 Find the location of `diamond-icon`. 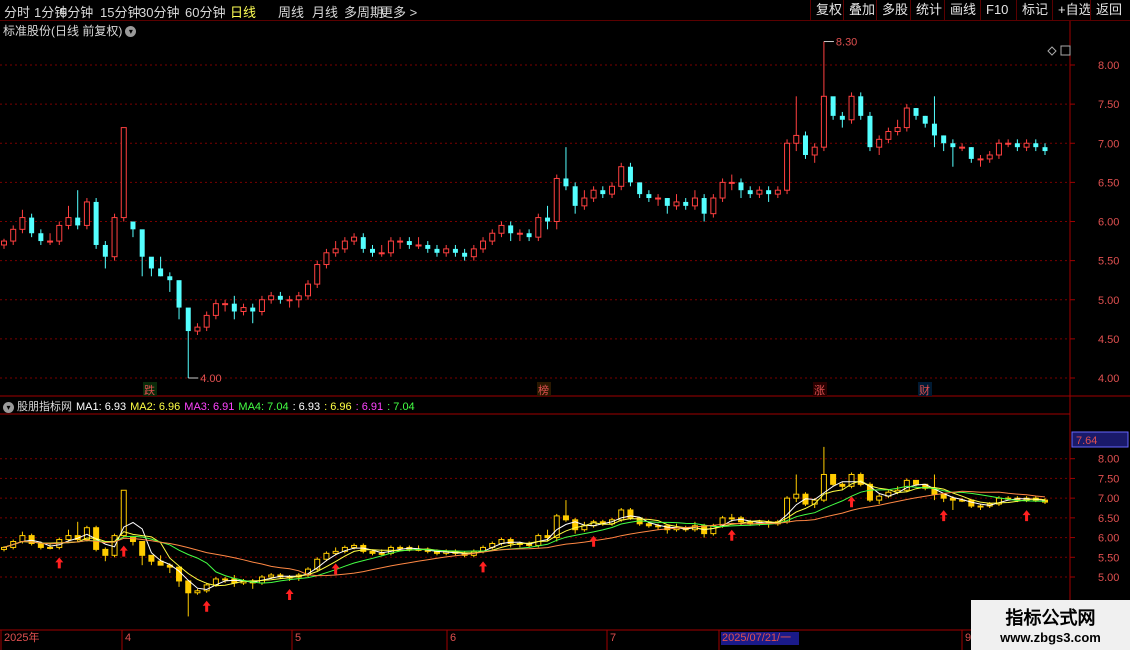

diamond-icon is located at coordinates (1052, 51).